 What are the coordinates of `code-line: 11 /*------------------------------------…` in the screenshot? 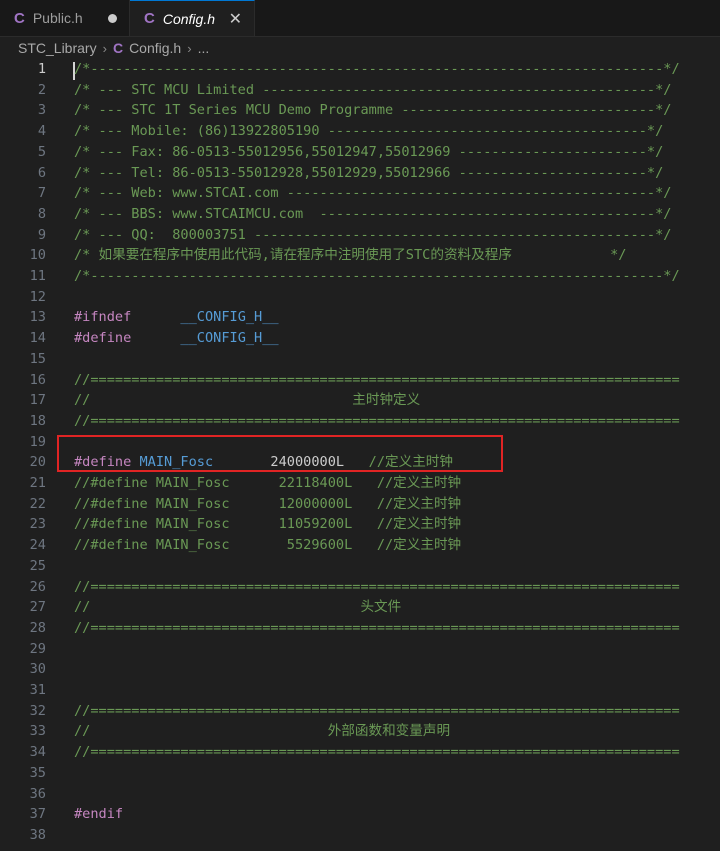 It's located at (360, 276).